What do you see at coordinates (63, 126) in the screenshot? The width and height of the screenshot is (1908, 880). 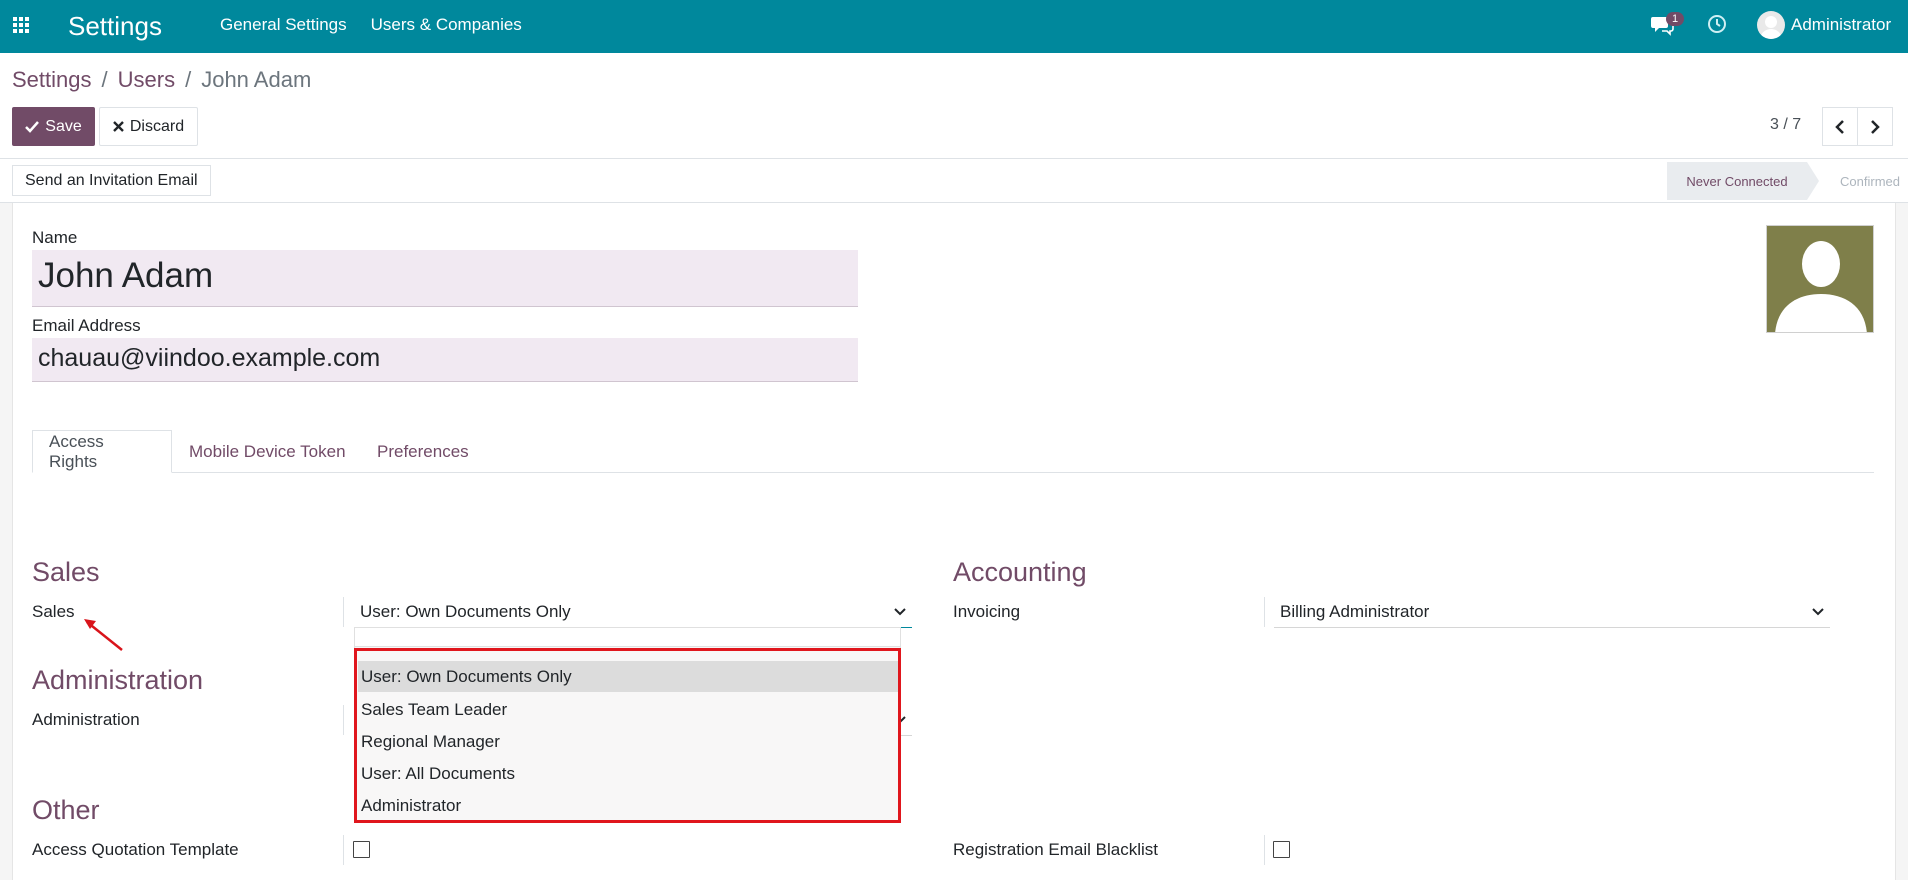 I see `save-label: Save` at bounding box center [63, 126].